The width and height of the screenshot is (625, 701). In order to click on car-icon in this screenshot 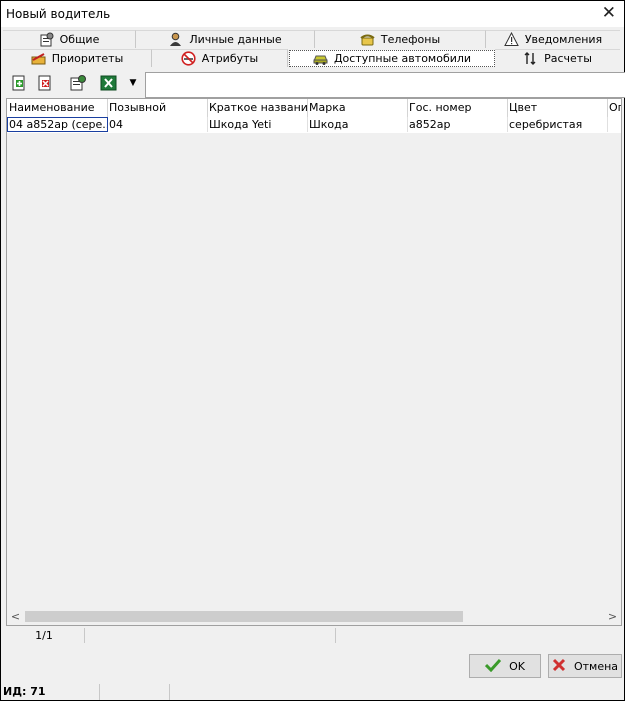, I will do `click(320, 58)`.